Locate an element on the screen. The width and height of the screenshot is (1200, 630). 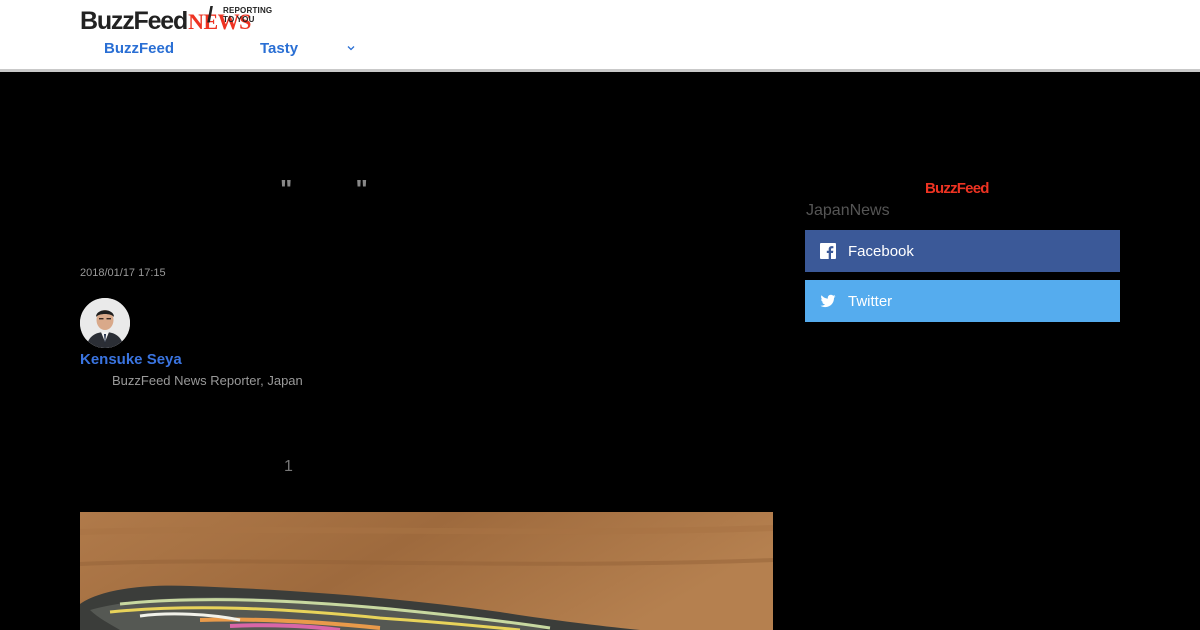
food-photo-image is located at coordinates (426, 571).